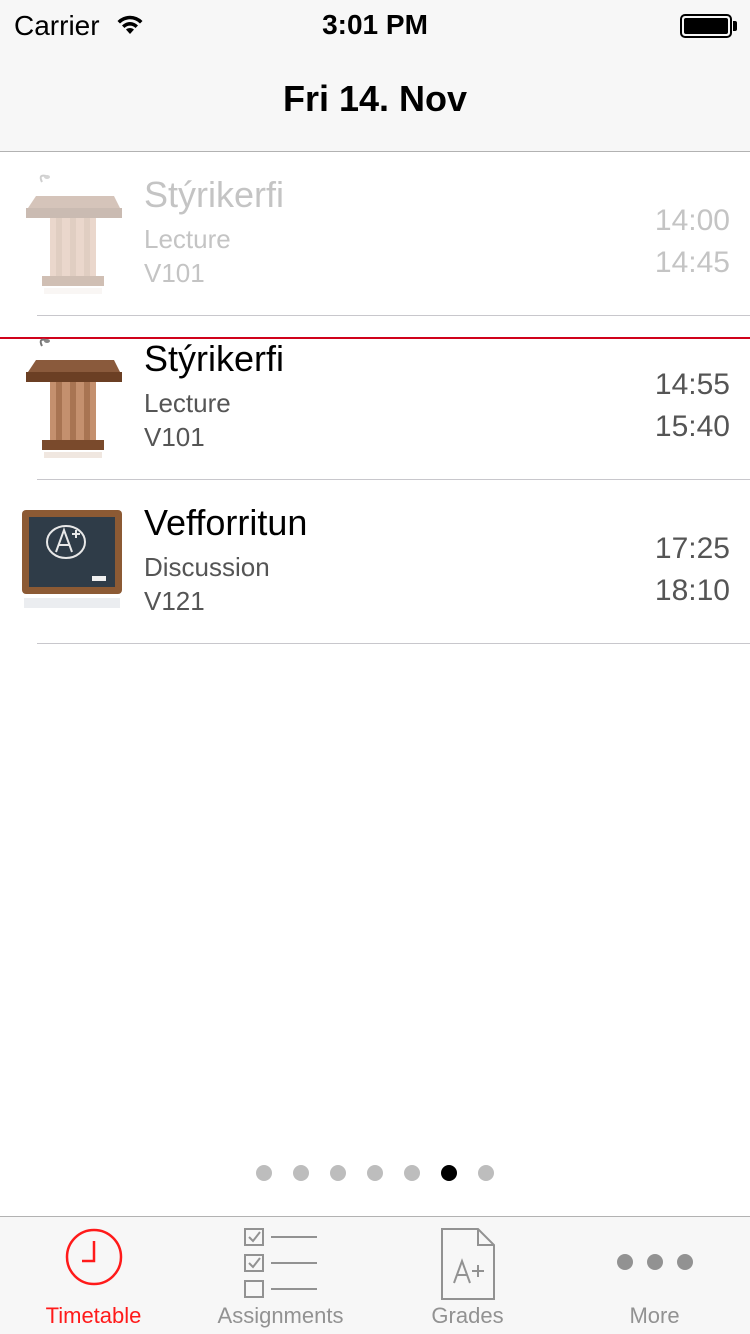  What do you see at coordinates (467, 1264) in the screenshot?
I see `grade-document-icon` at bounding box center [467, 1264].